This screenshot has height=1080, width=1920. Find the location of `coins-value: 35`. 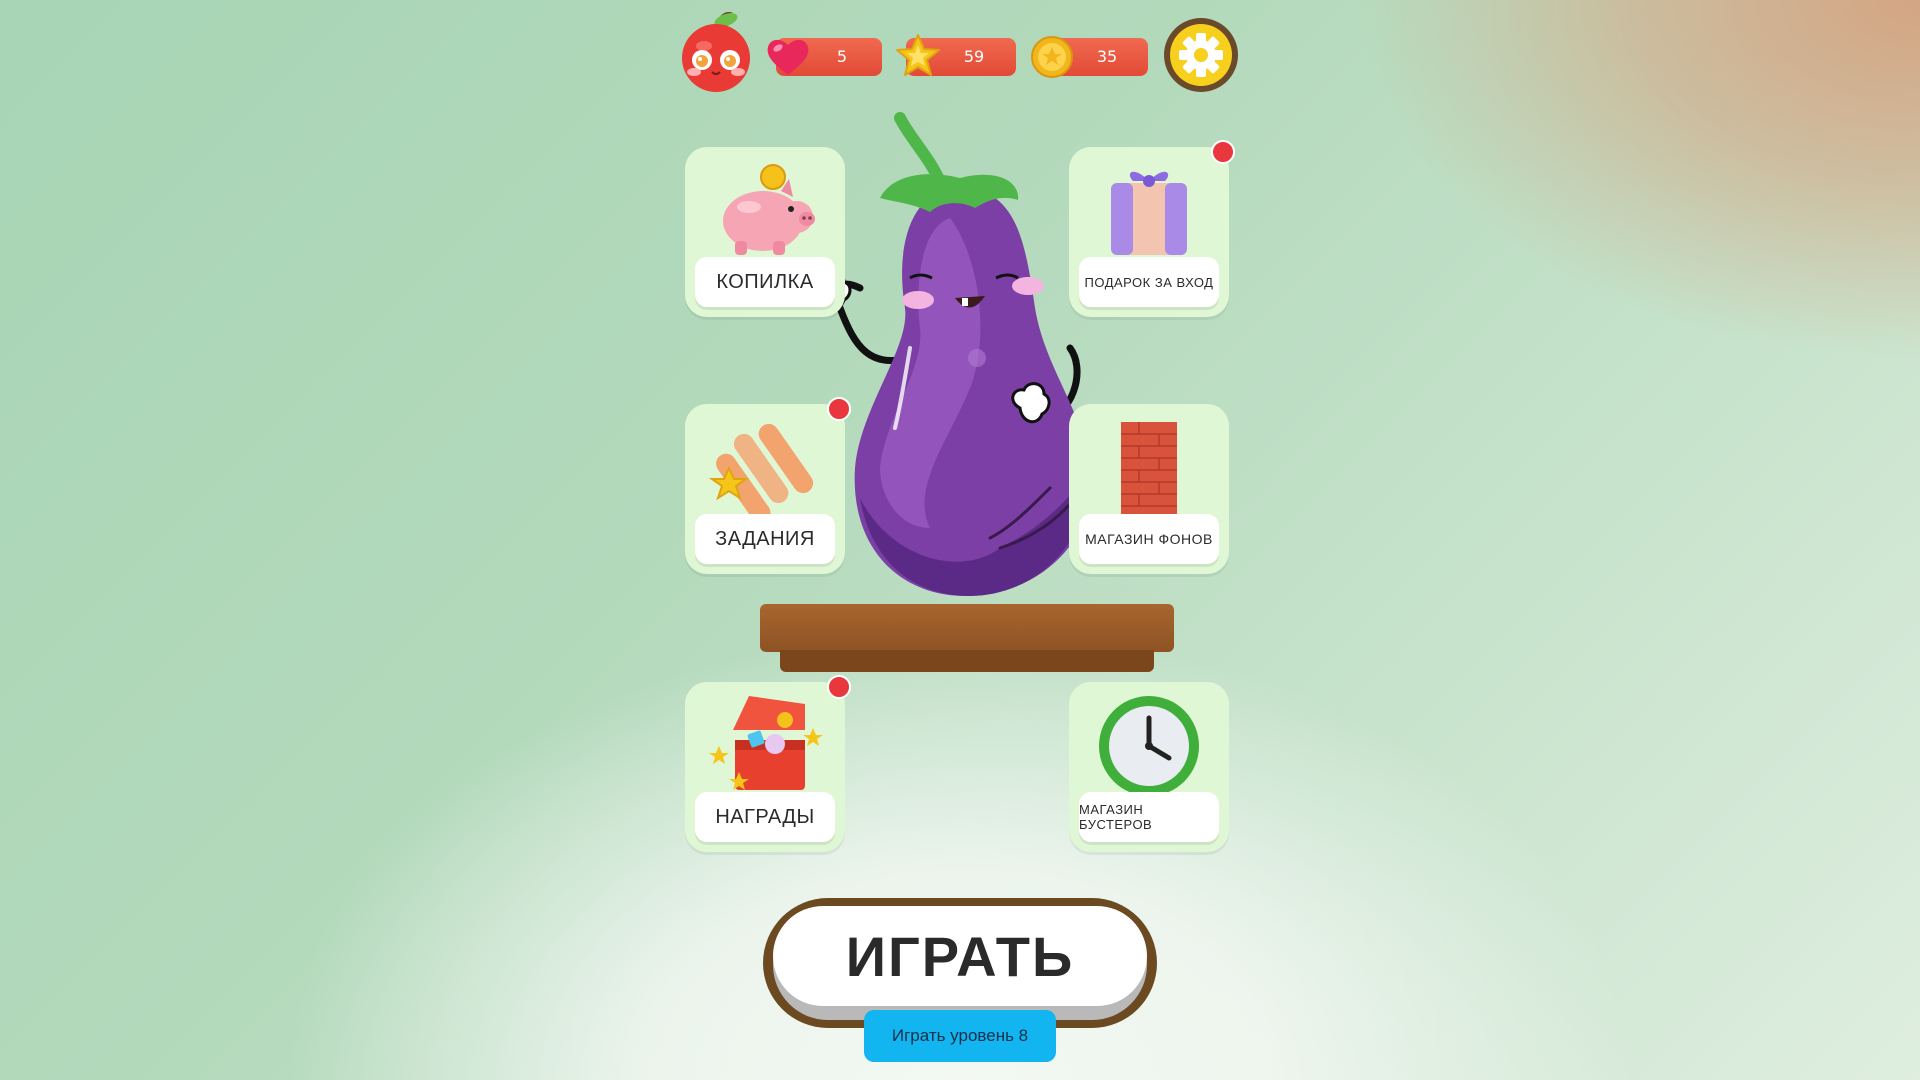

coins-value: 35 is located at coordinates (1107, 56).